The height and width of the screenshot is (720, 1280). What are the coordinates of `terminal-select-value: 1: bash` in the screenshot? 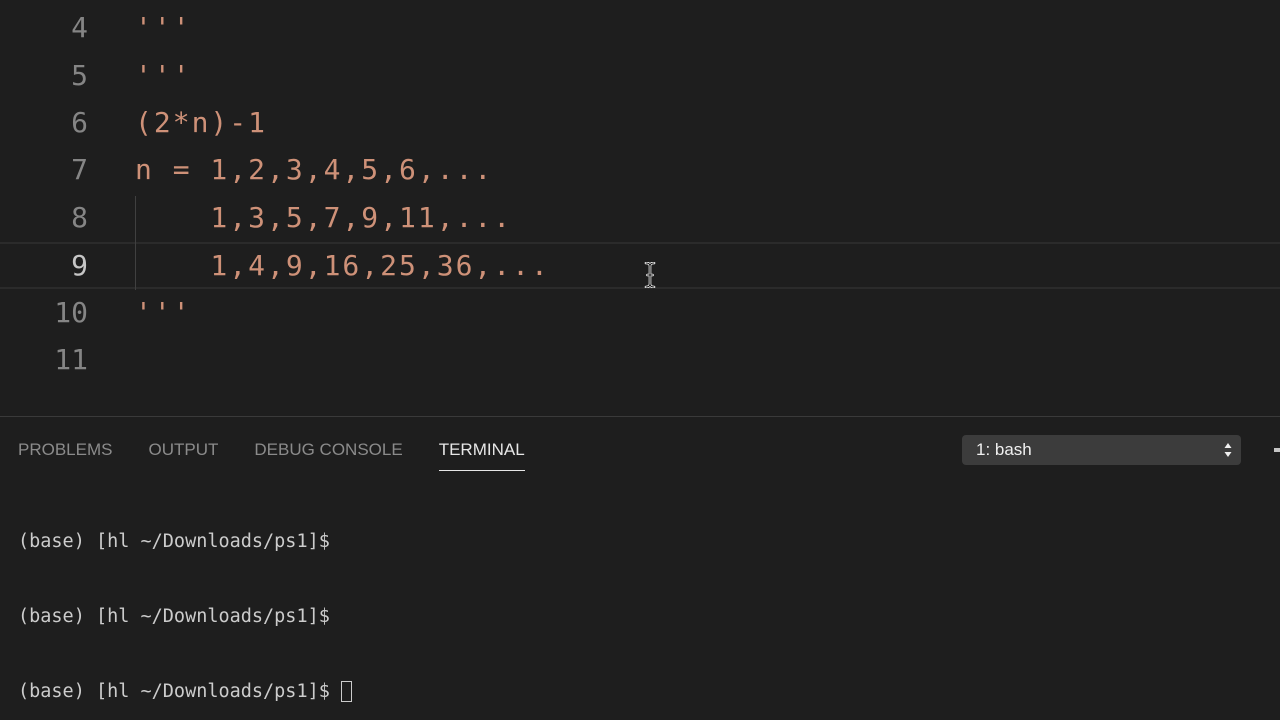 It's located at (1004, 449).